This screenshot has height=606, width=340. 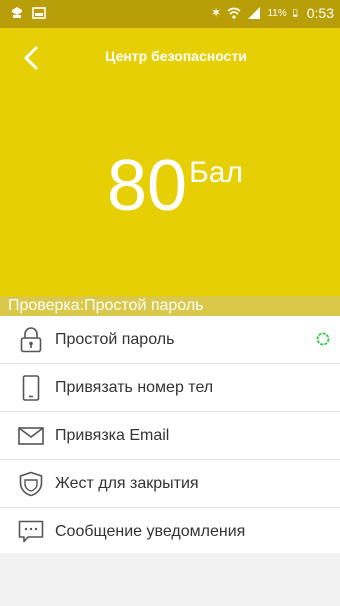 What do you see at coordinates (147, 186) in the screenshot?
I see `score-value: 80` at bounding box center [147, 186].